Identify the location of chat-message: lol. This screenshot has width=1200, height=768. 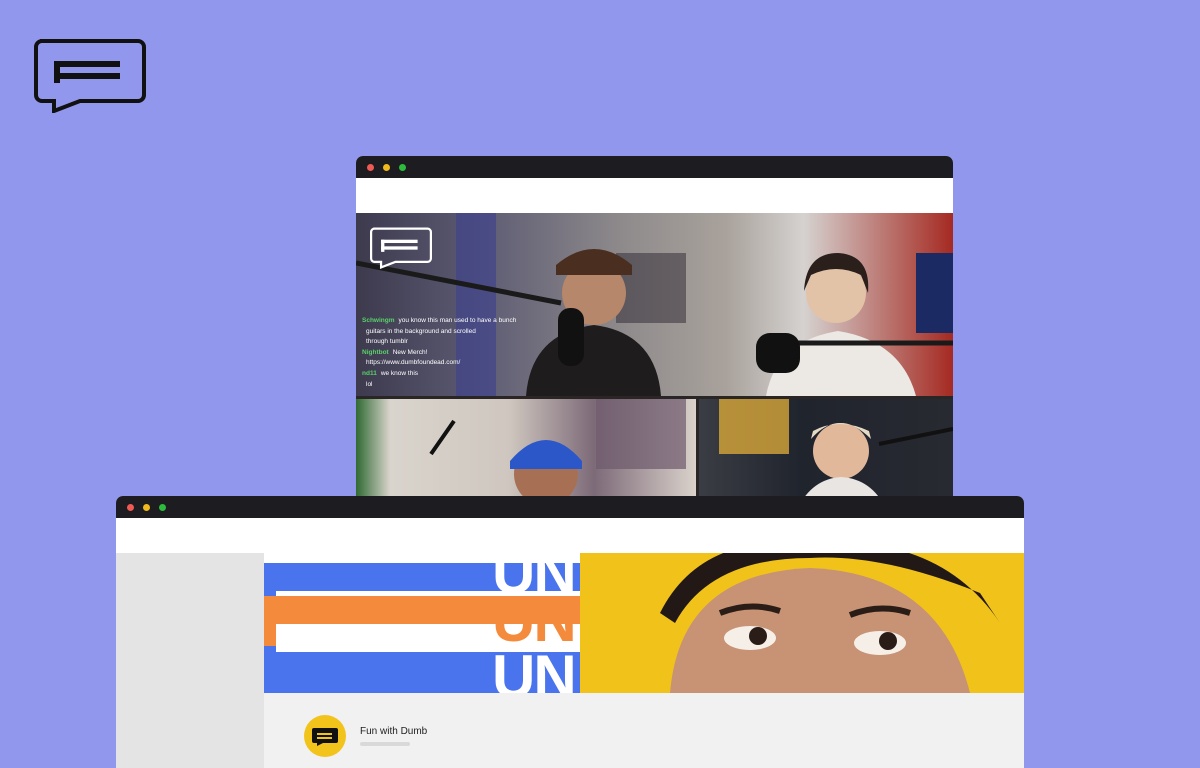
(369, 384).